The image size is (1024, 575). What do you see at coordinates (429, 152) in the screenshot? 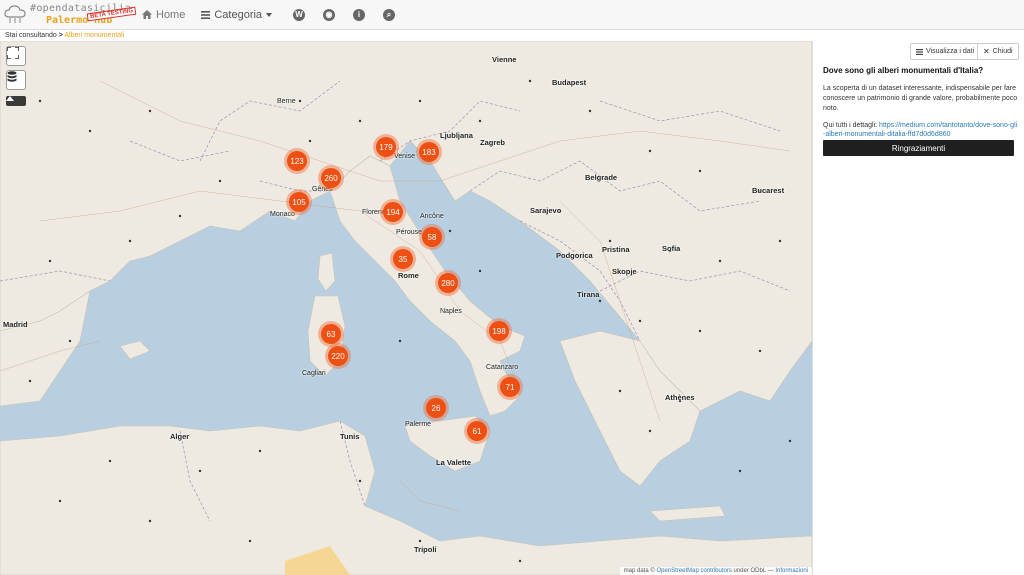
I see `cluster-marker: 183` at bounding box center [429, 152].